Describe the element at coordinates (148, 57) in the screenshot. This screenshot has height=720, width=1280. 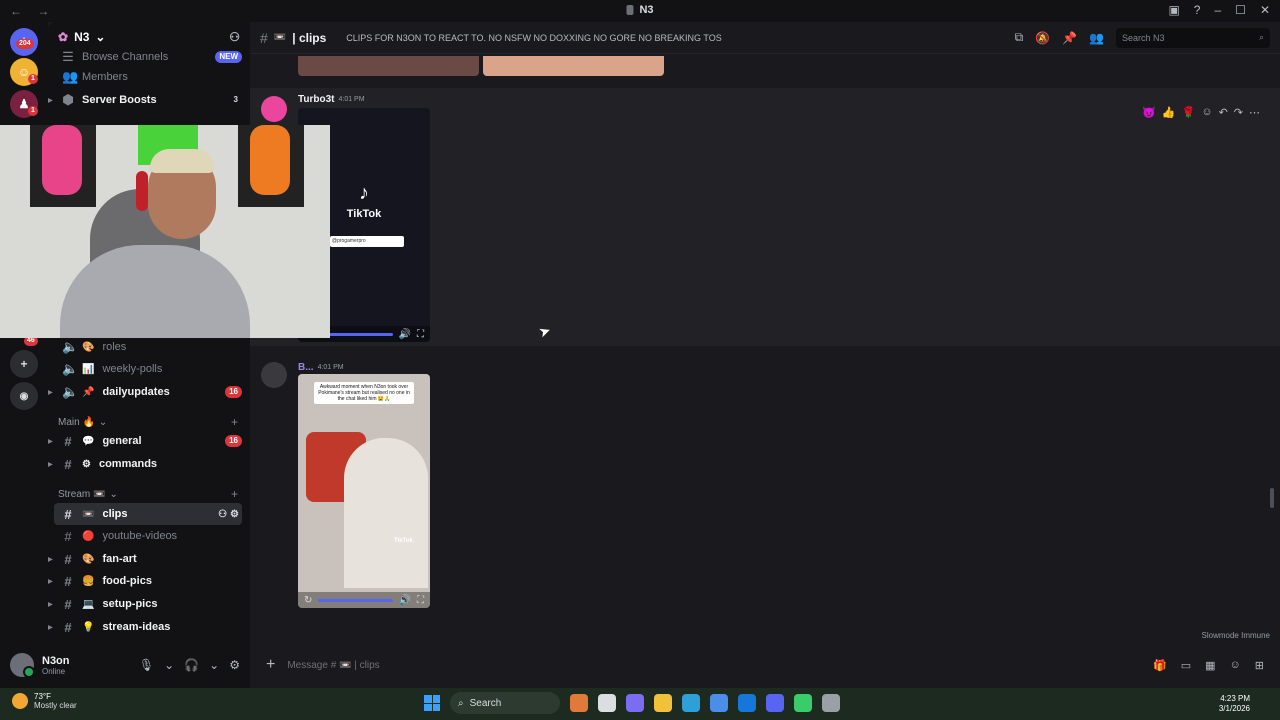
I see `browse-channels: ☰ Browse Channels NEW` at that location.